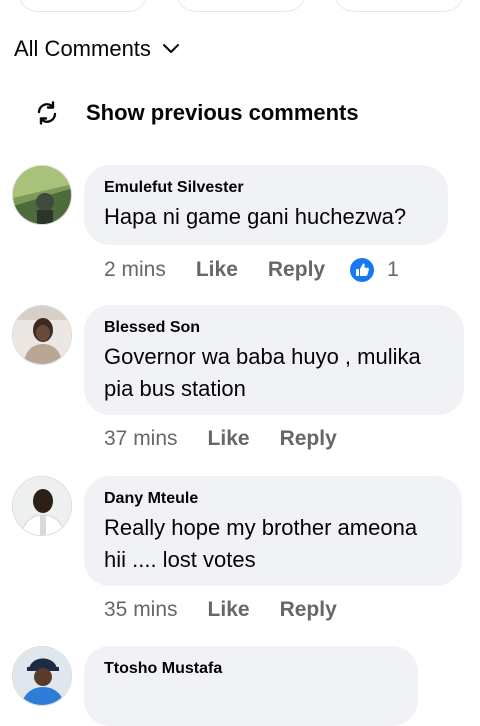 This screenshot has width=480, height=726. Describe the element at coordinates (141, 439) in the screenshot. I see `comment-time: 37 mins` at that location.